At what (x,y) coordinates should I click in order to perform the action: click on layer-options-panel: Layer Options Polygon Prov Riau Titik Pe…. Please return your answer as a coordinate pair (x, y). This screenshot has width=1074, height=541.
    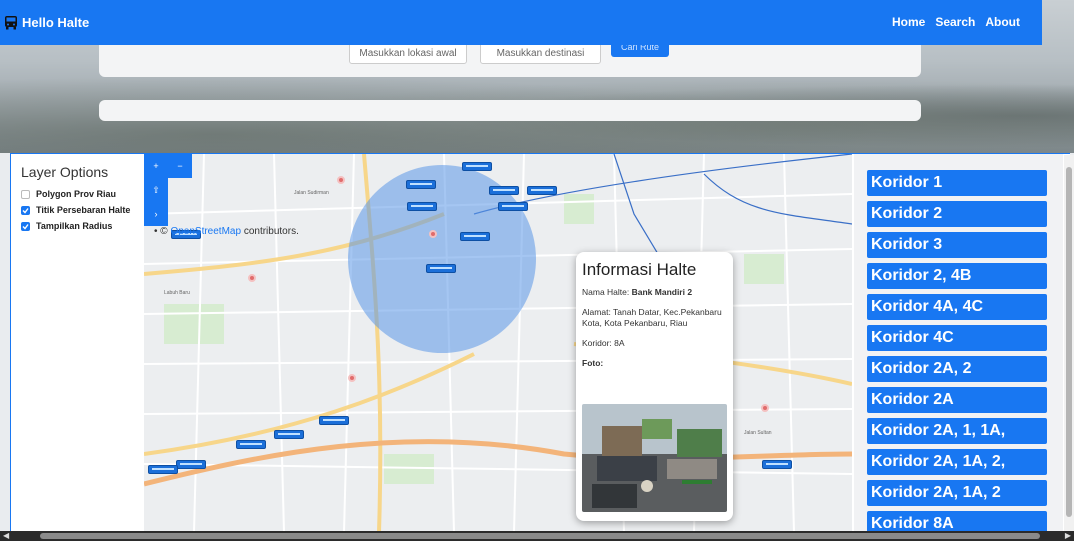
    Looking at the image, I should click on (86, 199).